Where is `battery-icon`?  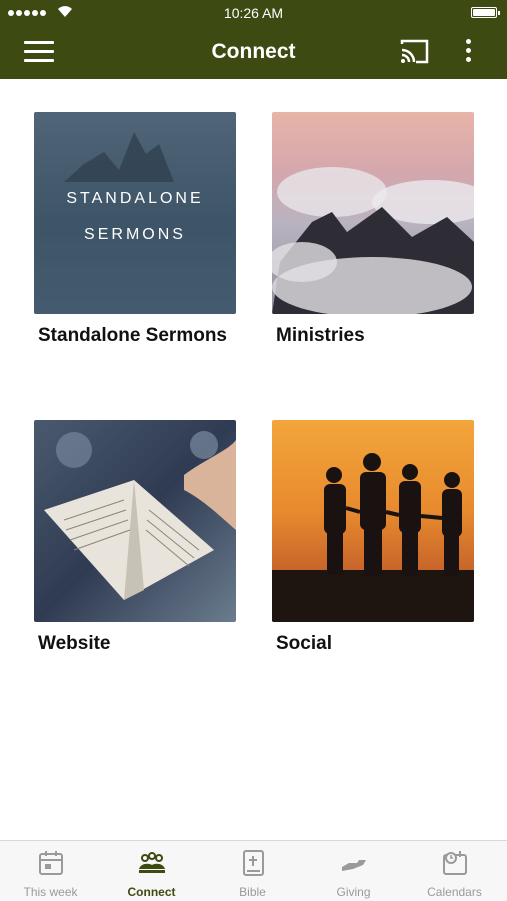
battery-icon is located at coordinates (485, 12).